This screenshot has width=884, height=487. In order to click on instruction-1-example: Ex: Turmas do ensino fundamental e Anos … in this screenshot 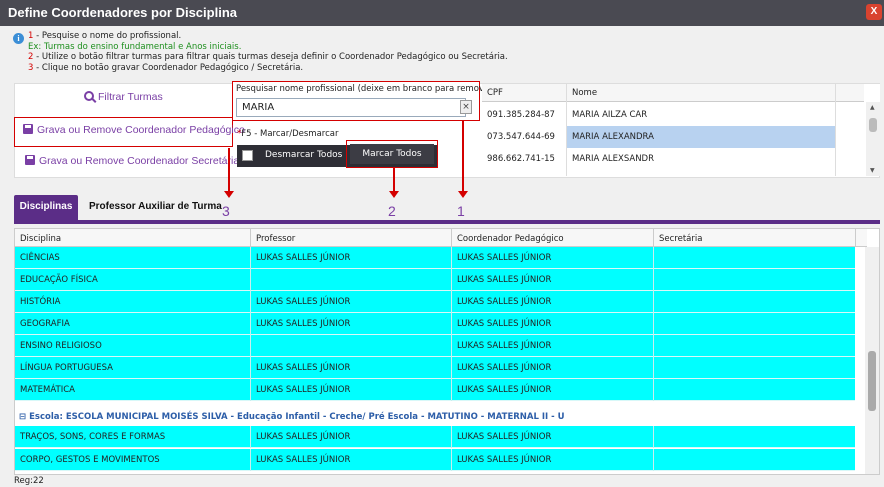, I will do `click(135, 46)`.